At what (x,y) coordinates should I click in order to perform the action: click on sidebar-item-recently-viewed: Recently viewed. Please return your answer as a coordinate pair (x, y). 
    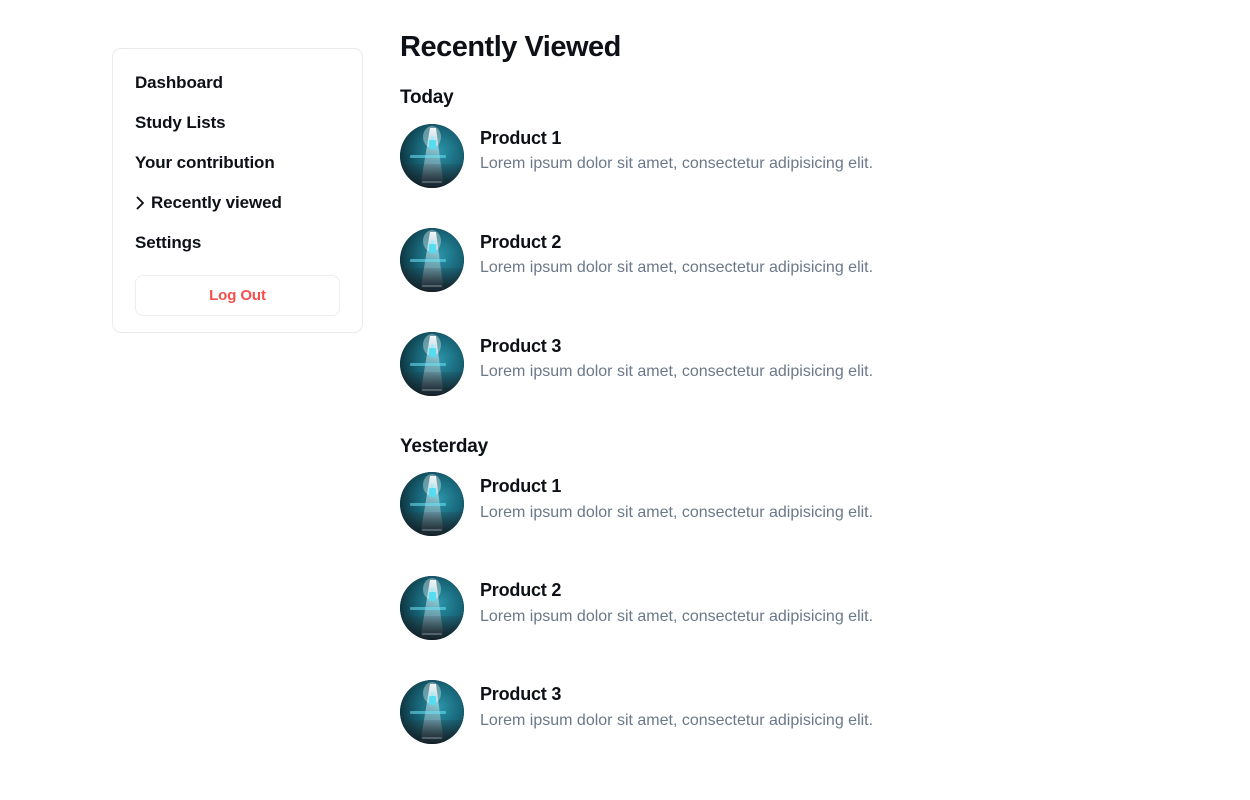
    Looking at the image, I should click on (237, 203).